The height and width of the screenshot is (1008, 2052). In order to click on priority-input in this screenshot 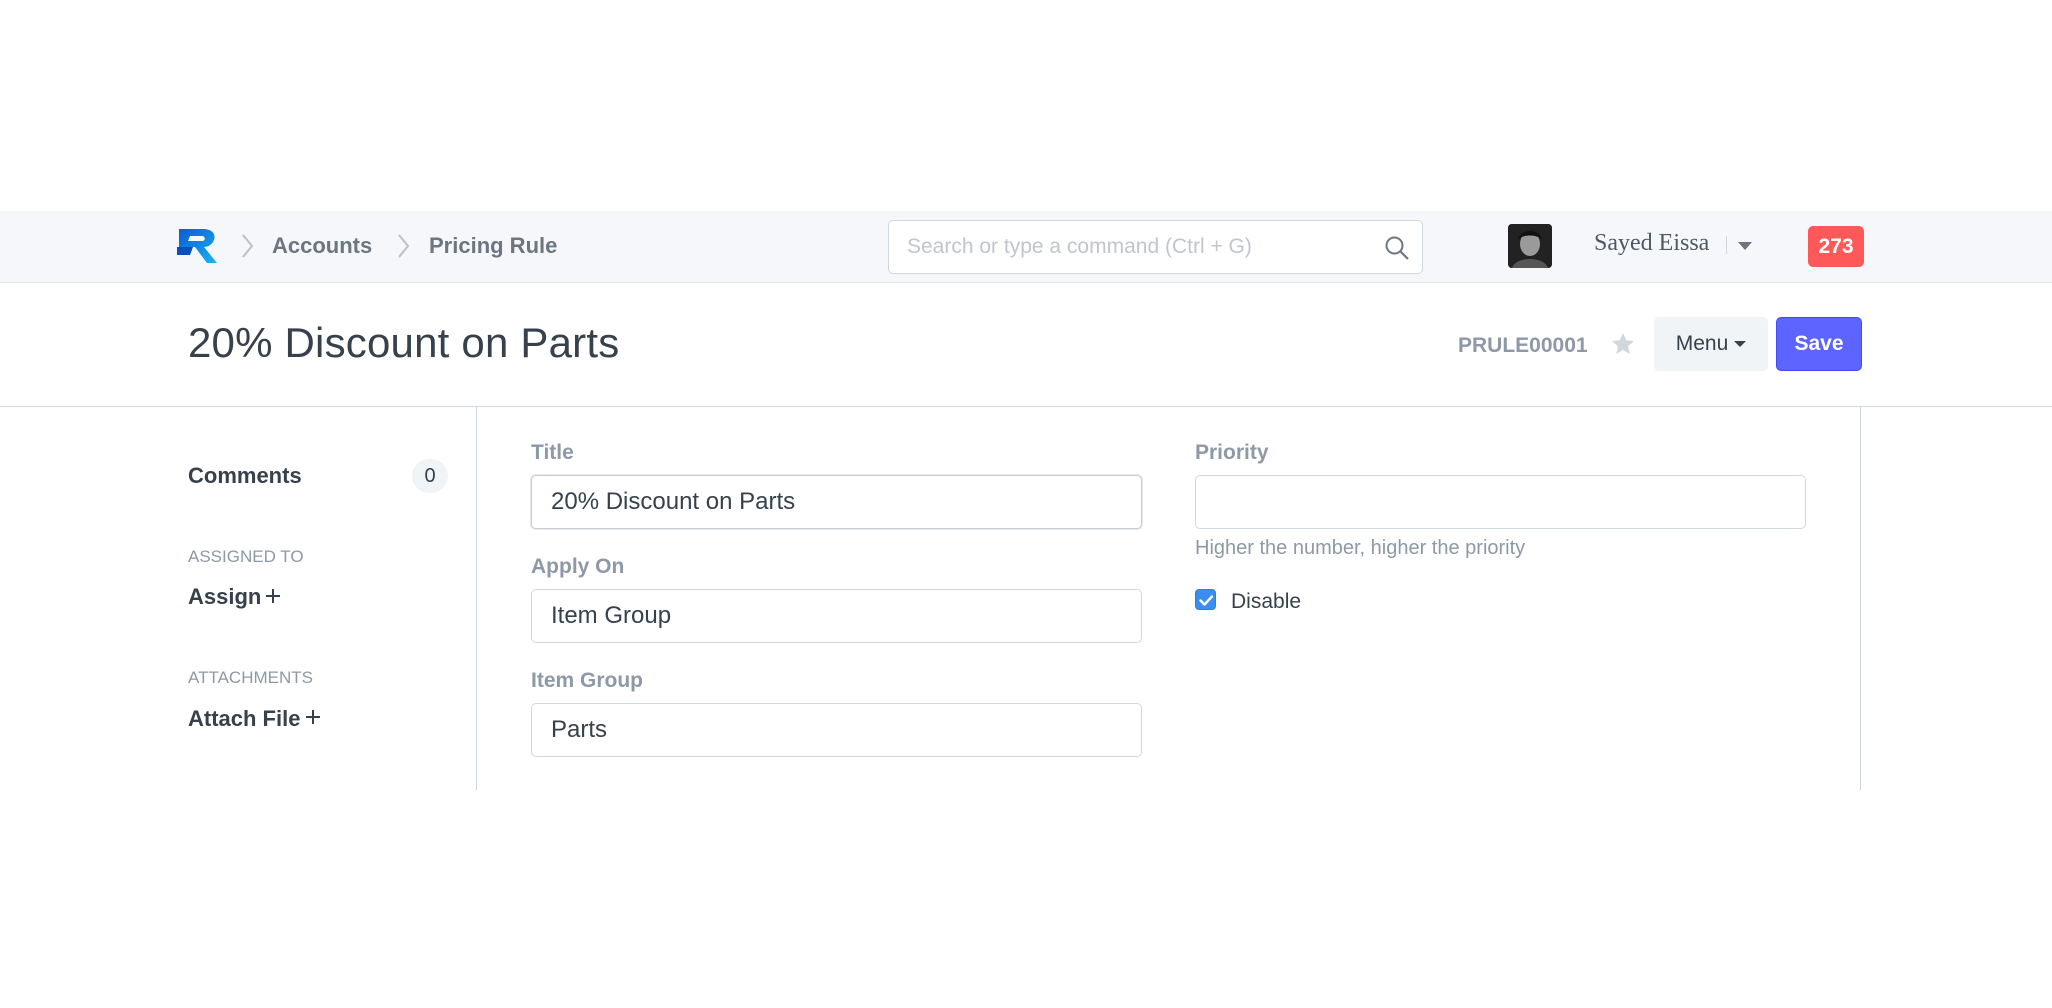, I will do `click(1500, 502)`.